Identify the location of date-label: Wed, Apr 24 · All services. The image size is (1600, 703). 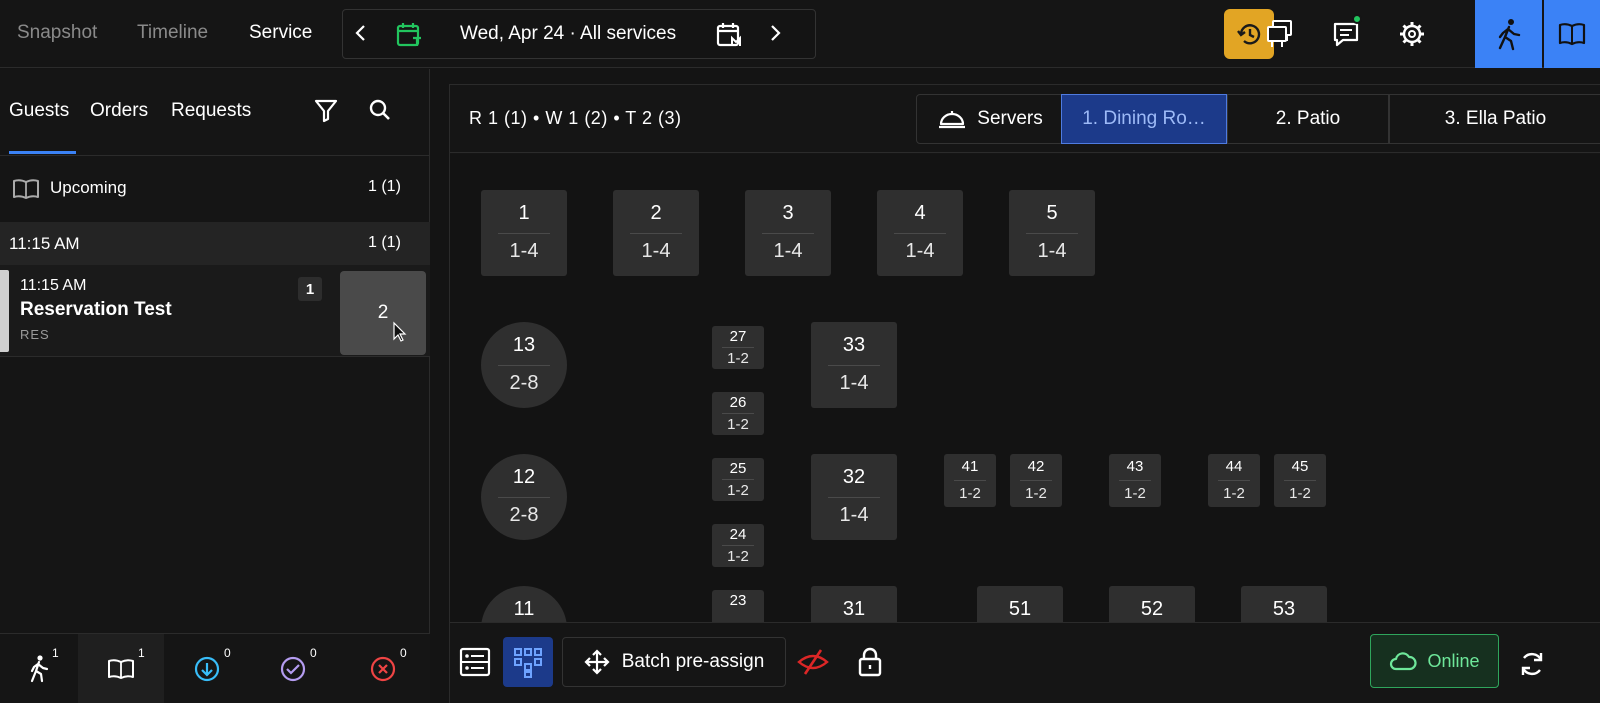
(568, 34).